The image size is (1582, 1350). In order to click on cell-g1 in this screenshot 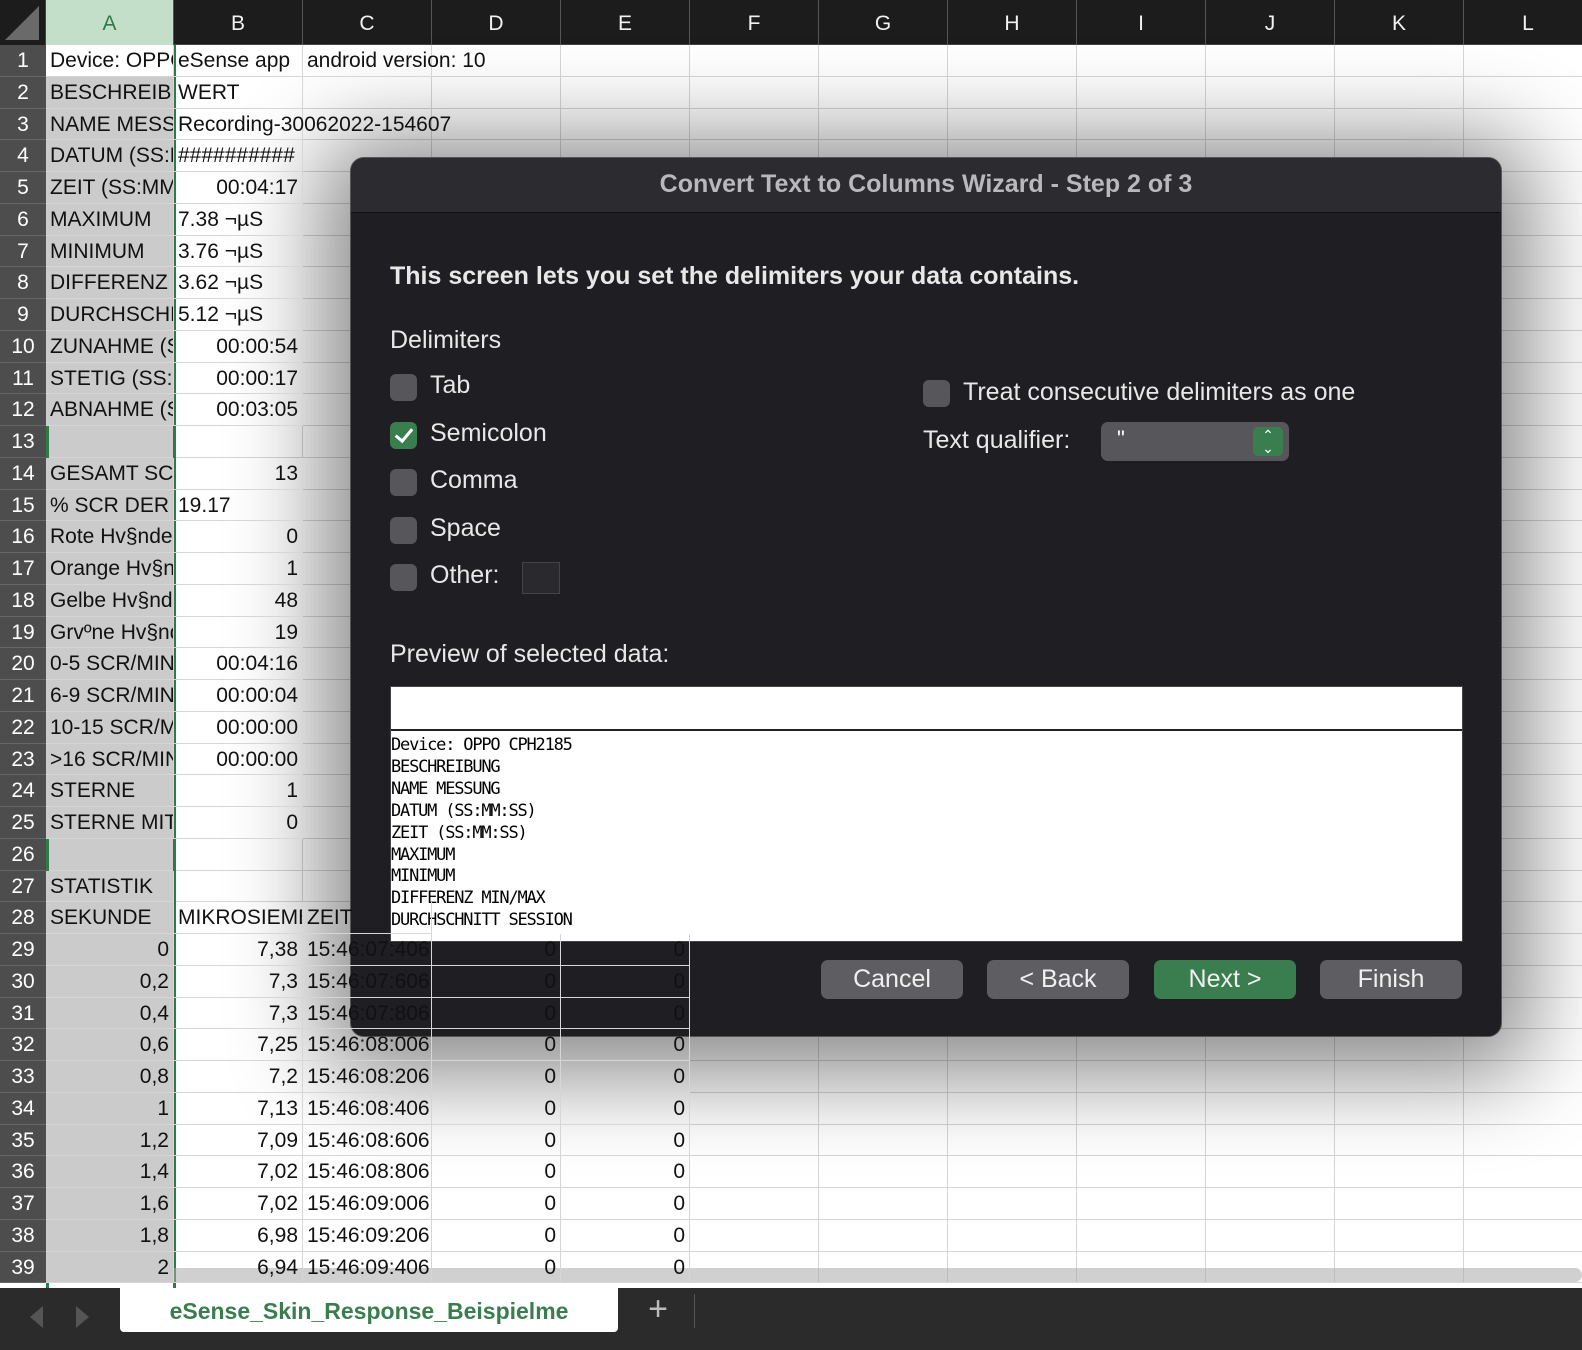, I will do `click(883, 61)`.